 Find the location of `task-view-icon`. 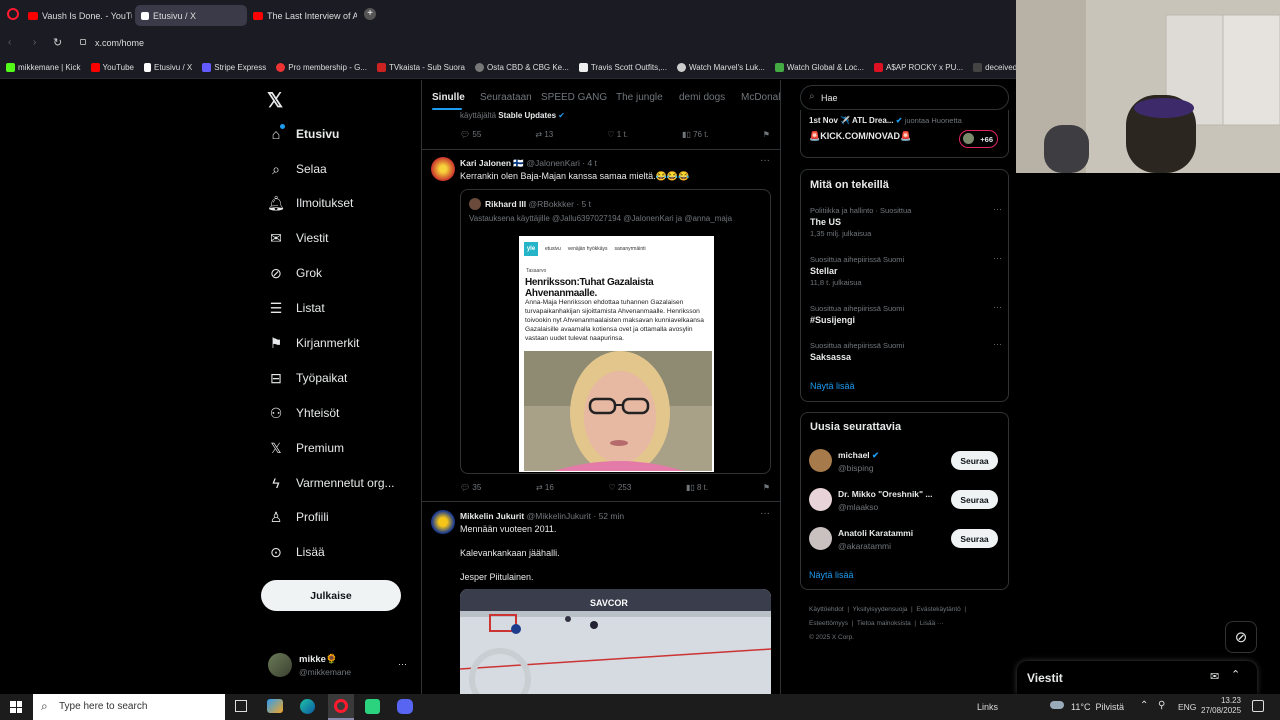

task-view-icon is located at coordinates (241, 706).